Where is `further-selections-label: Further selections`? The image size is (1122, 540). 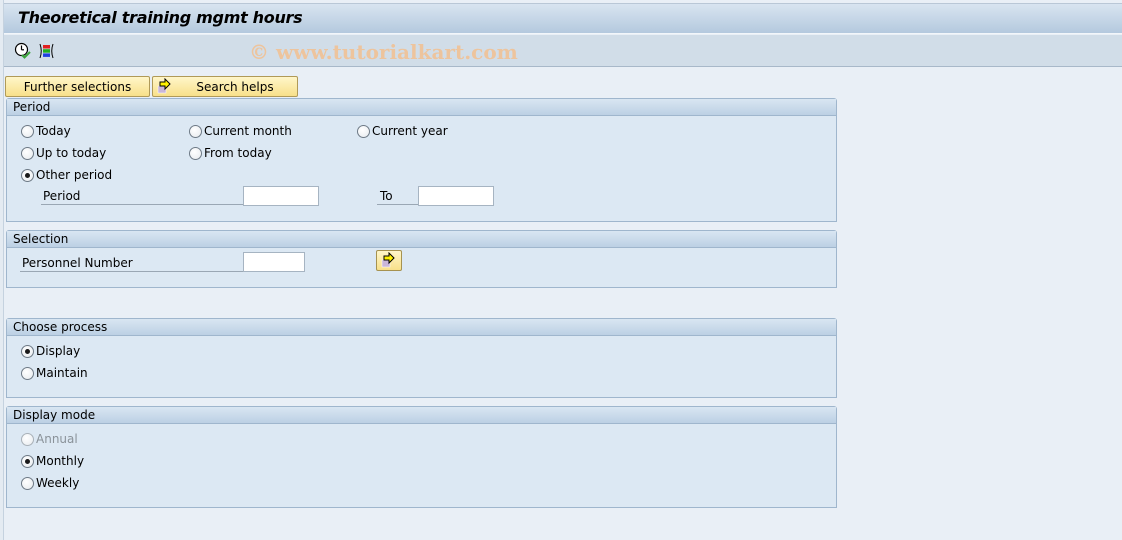 further-selections-label: Further selections is located at coordinates (77, 86).